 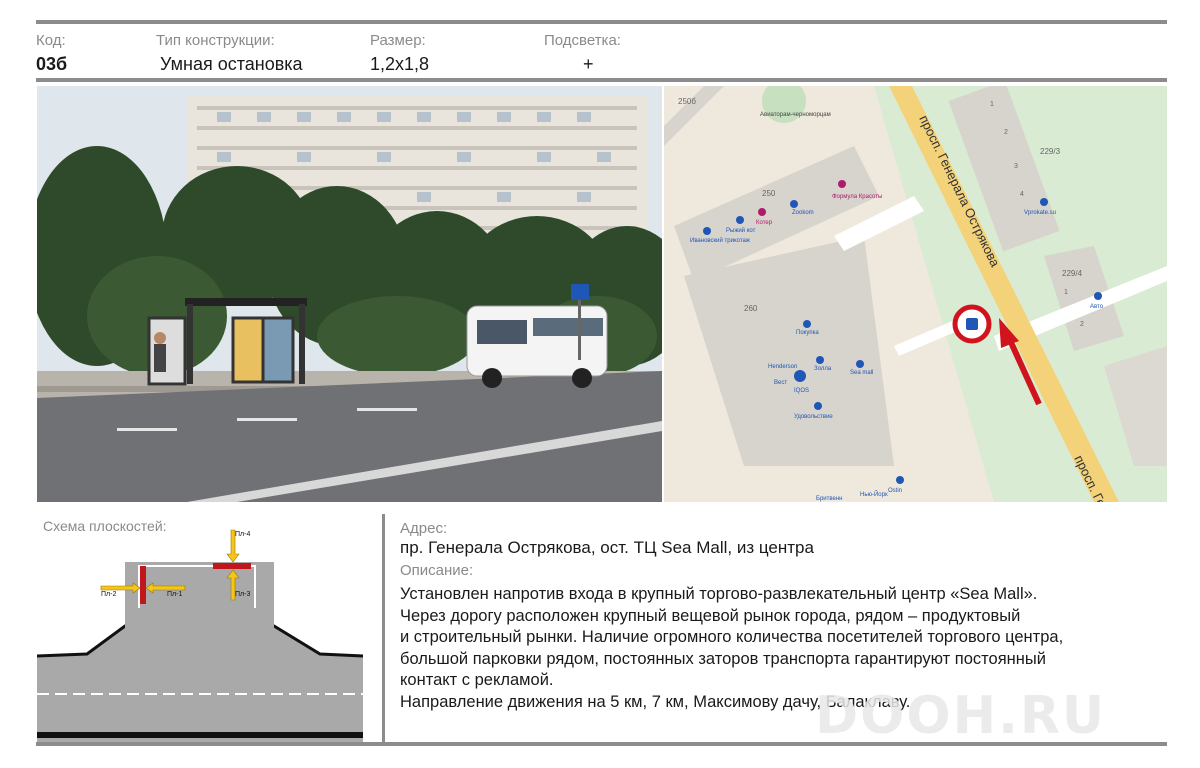 I want to click on map-number-229-4: 229/4, so click(x=1072, y=273).